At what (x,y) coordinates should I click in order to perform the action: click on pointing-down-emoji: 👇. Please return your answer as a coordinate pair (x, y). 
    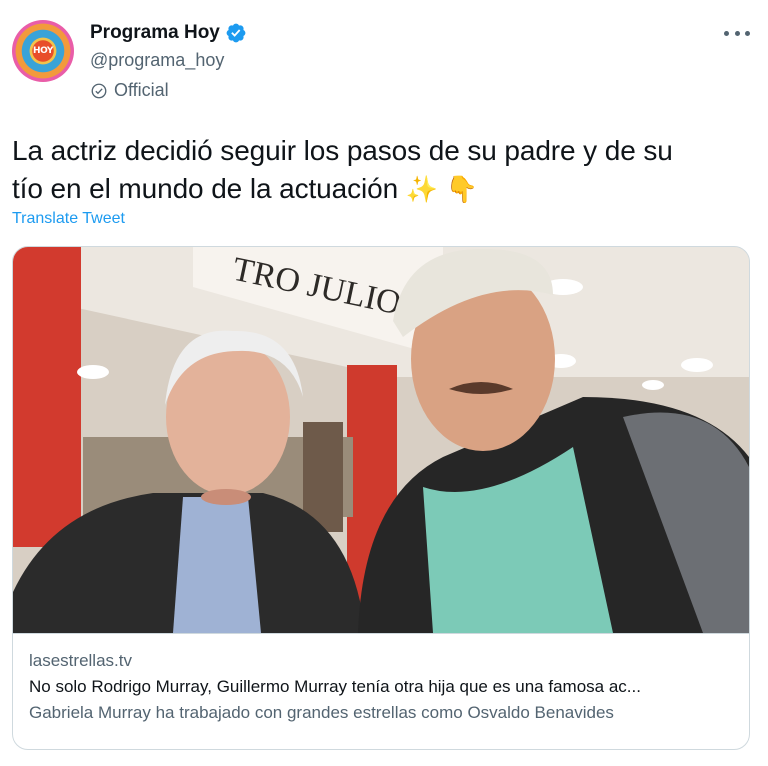
    Looking at the image, I should click on (461, 190).